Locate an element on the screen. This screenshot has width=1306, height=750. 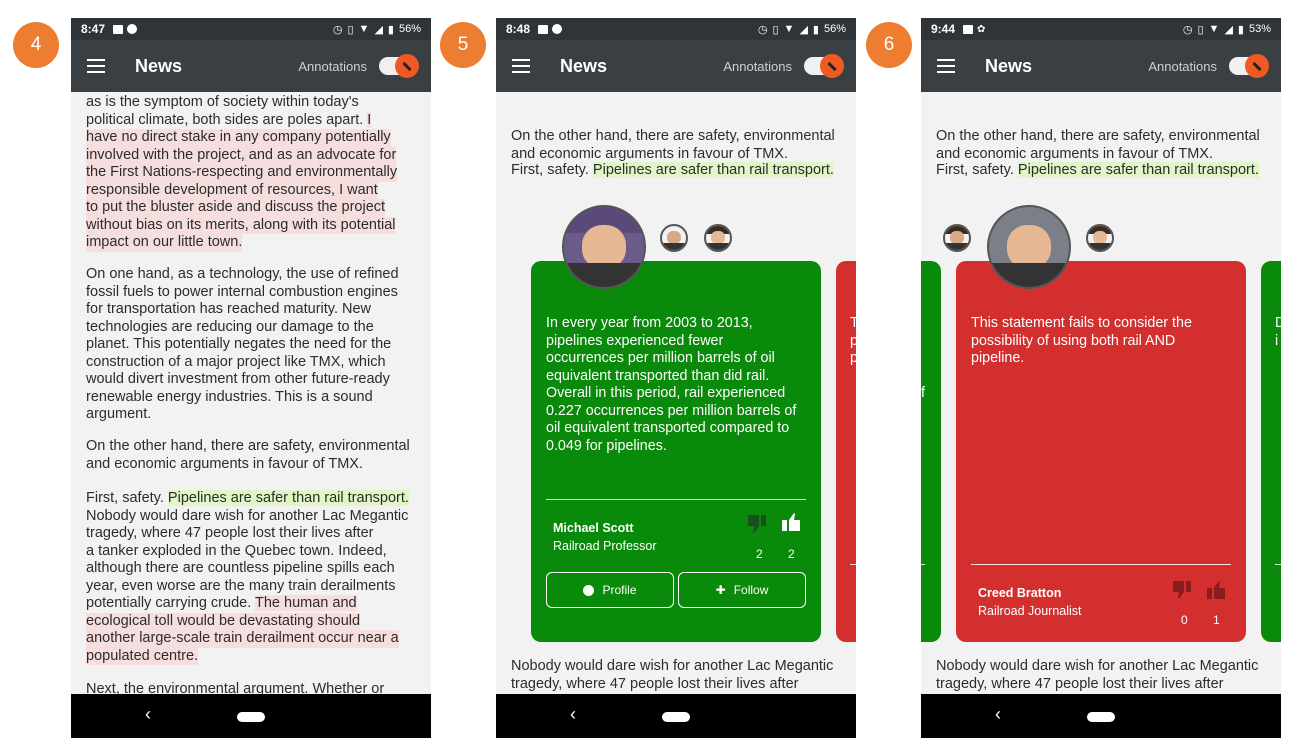
like-count: 1 is located at coordinates (1216, 620).